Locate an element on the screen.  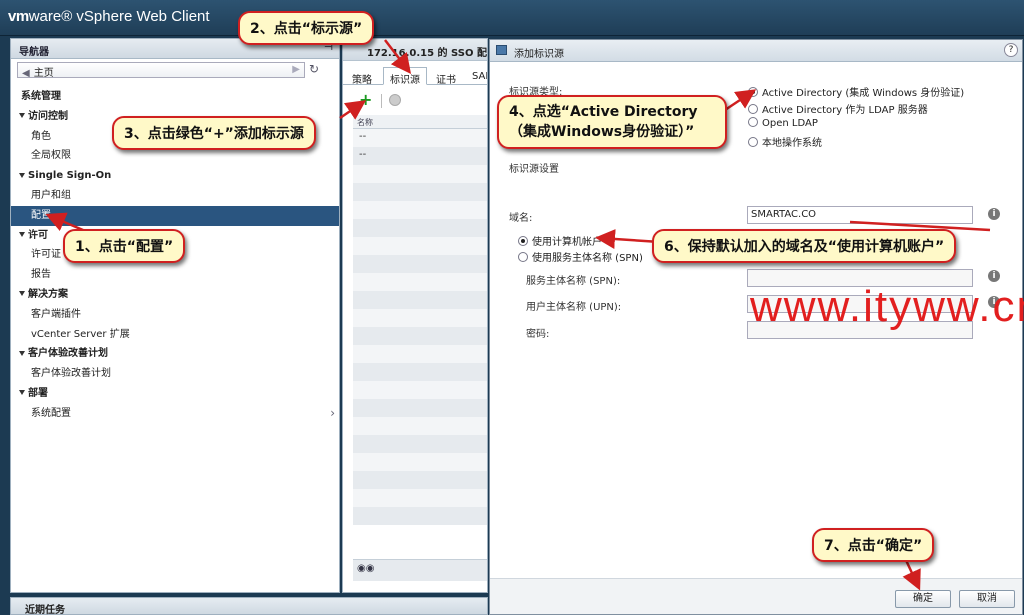
nav-item: 系统配置 › is located at coordinates (175, 414).